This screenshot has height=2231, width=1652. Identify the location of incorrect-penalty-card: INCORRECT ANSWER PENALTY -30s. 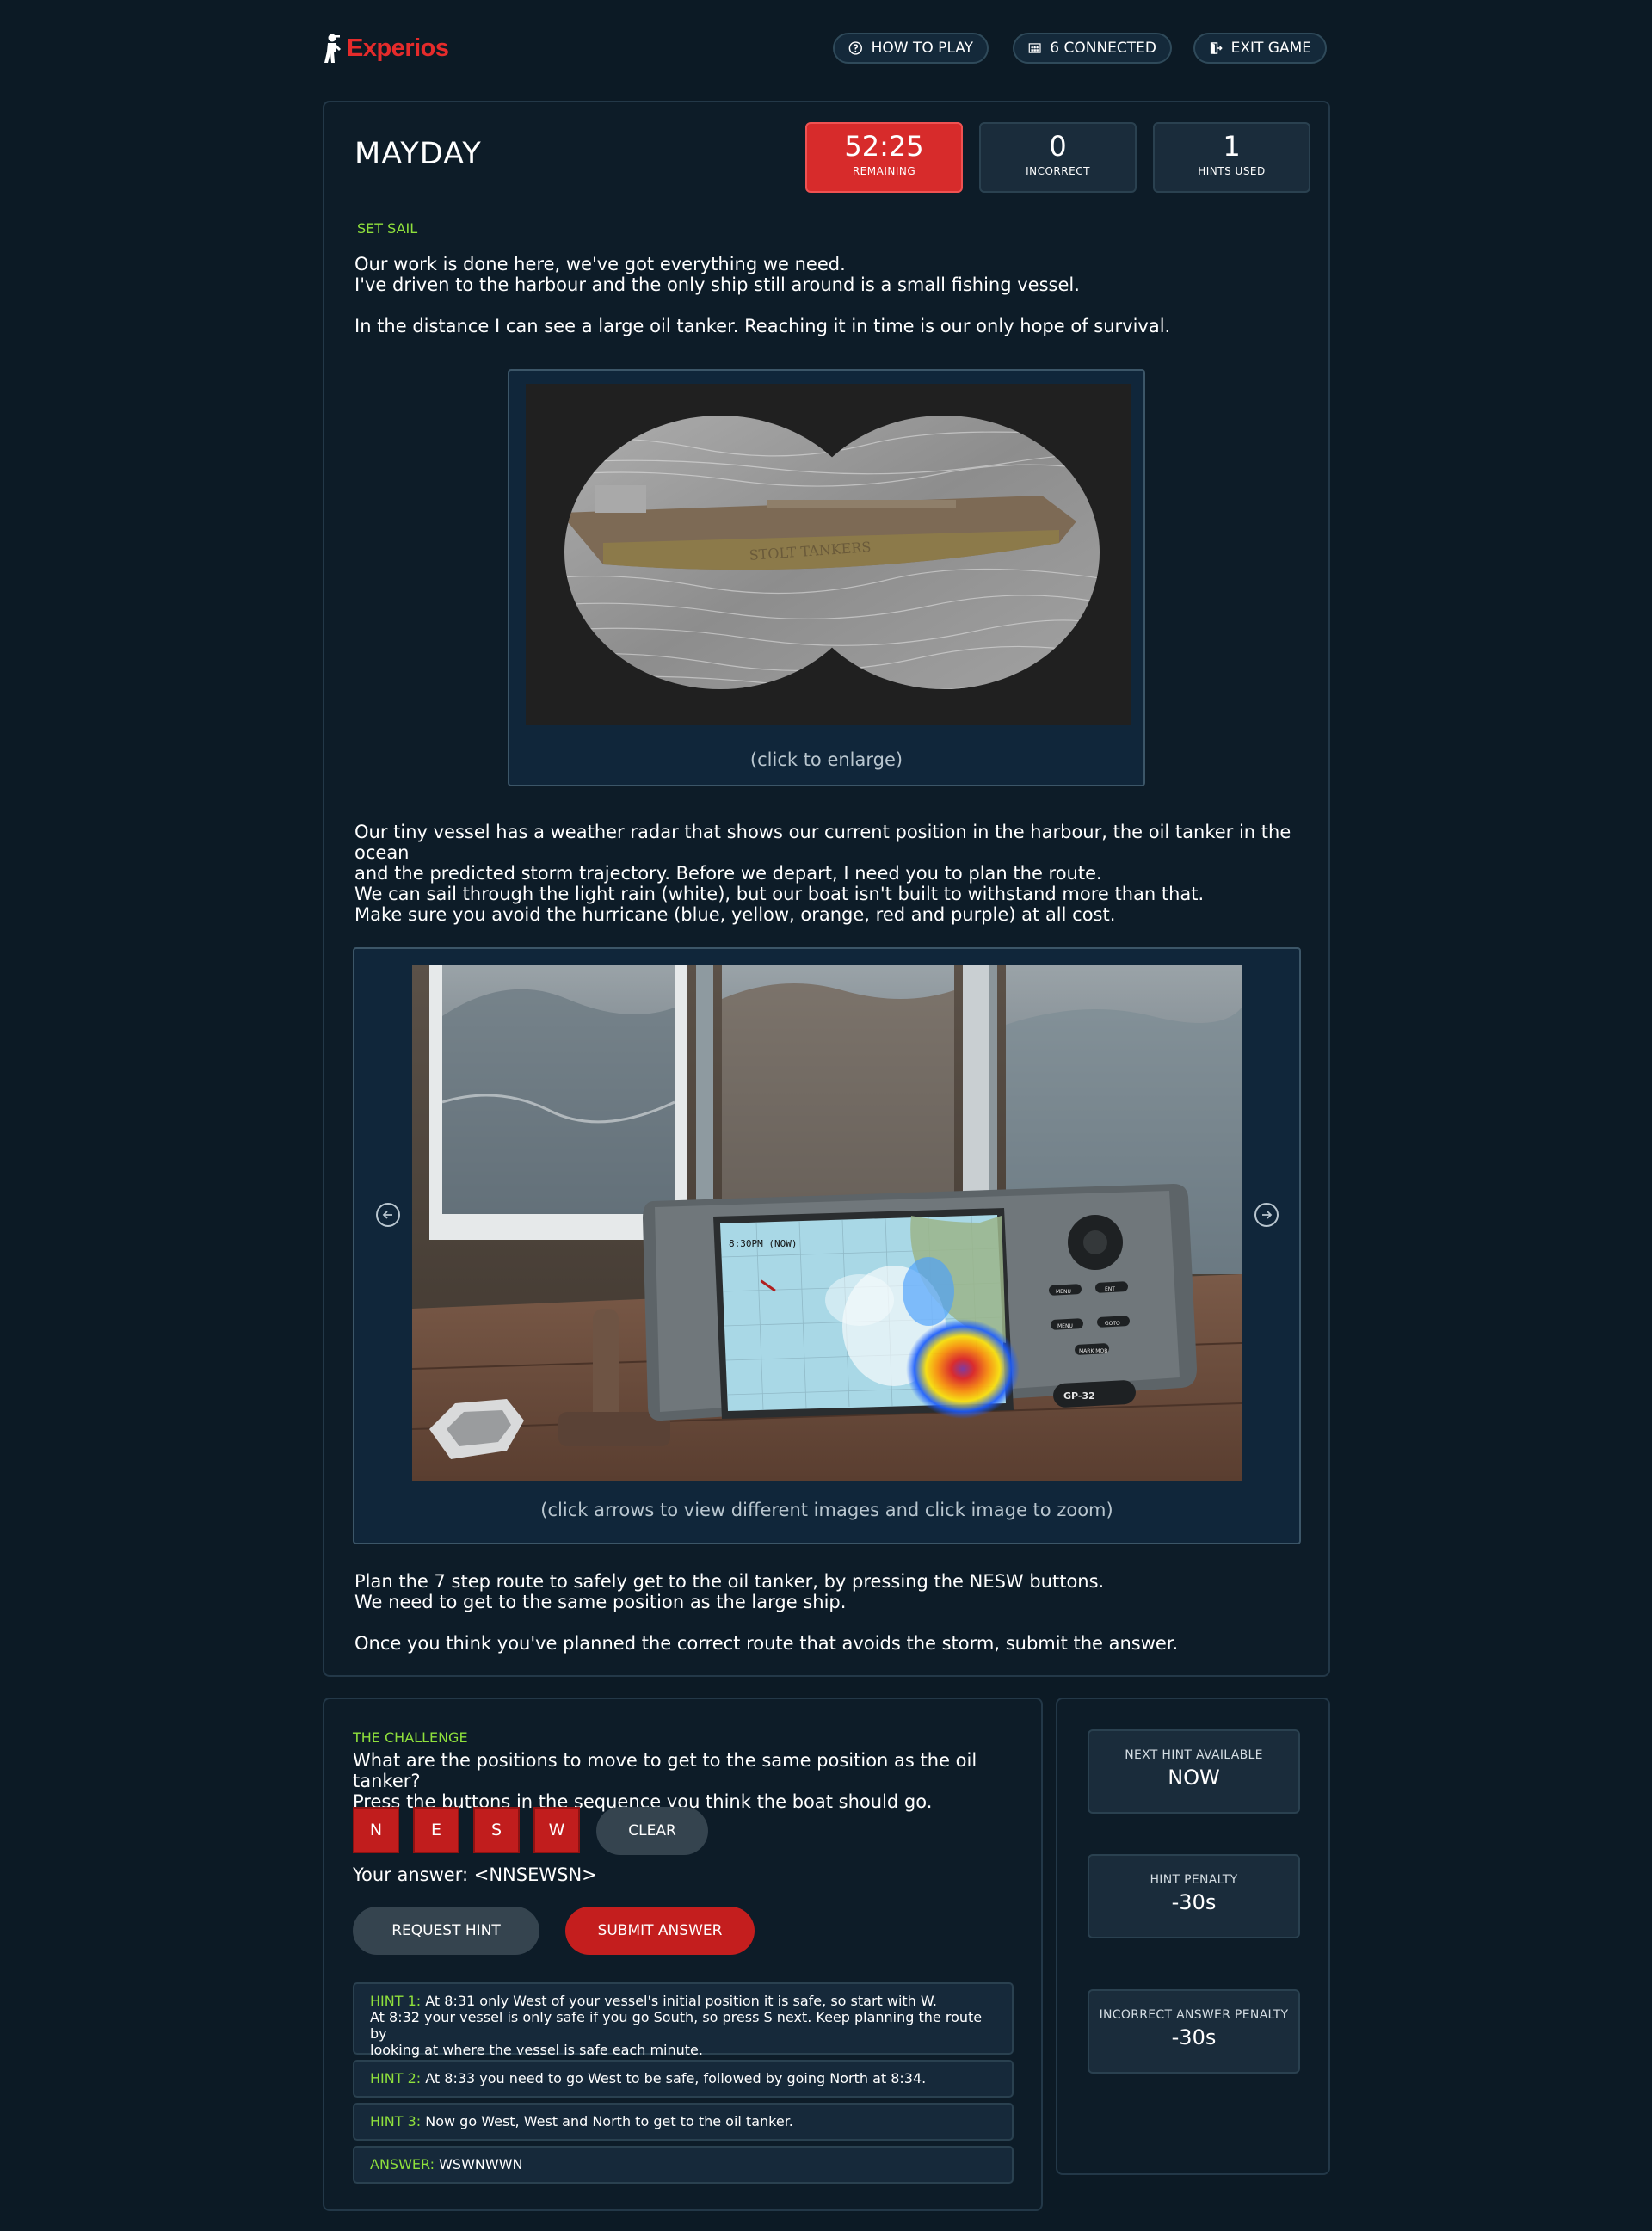
(1194, 2031).